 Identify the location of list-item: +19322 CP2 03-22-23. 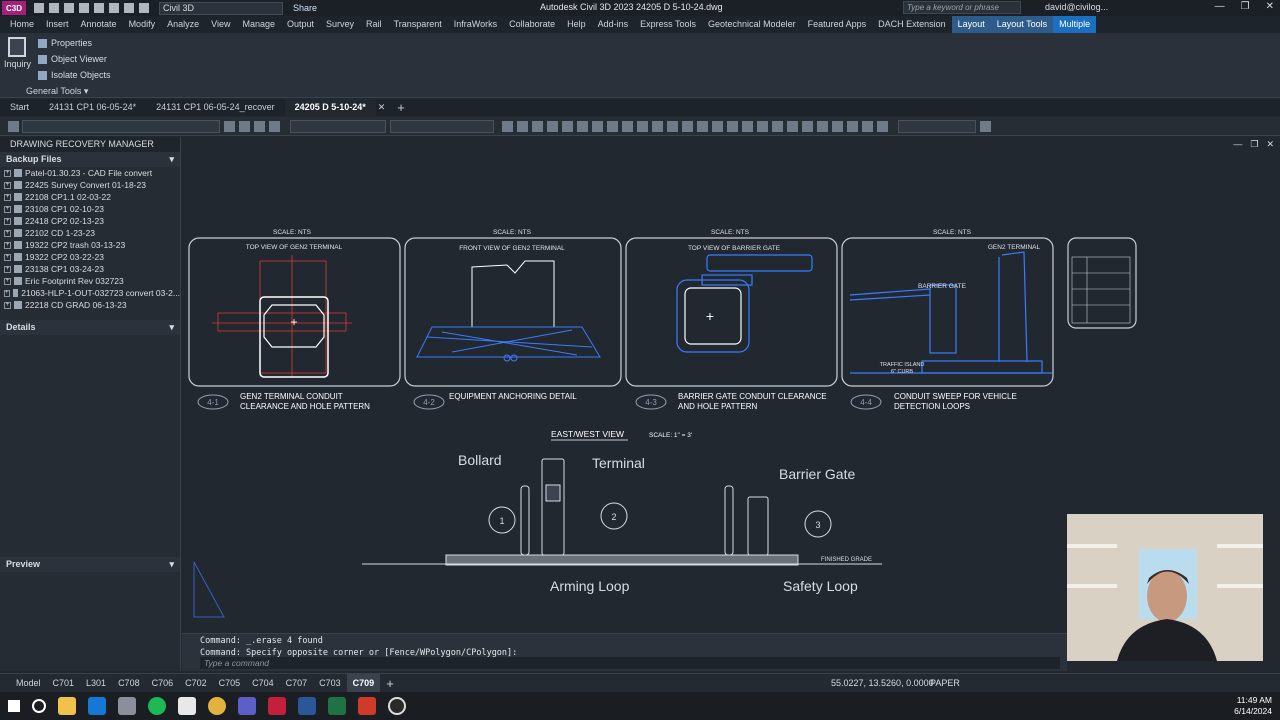
(92, 257).